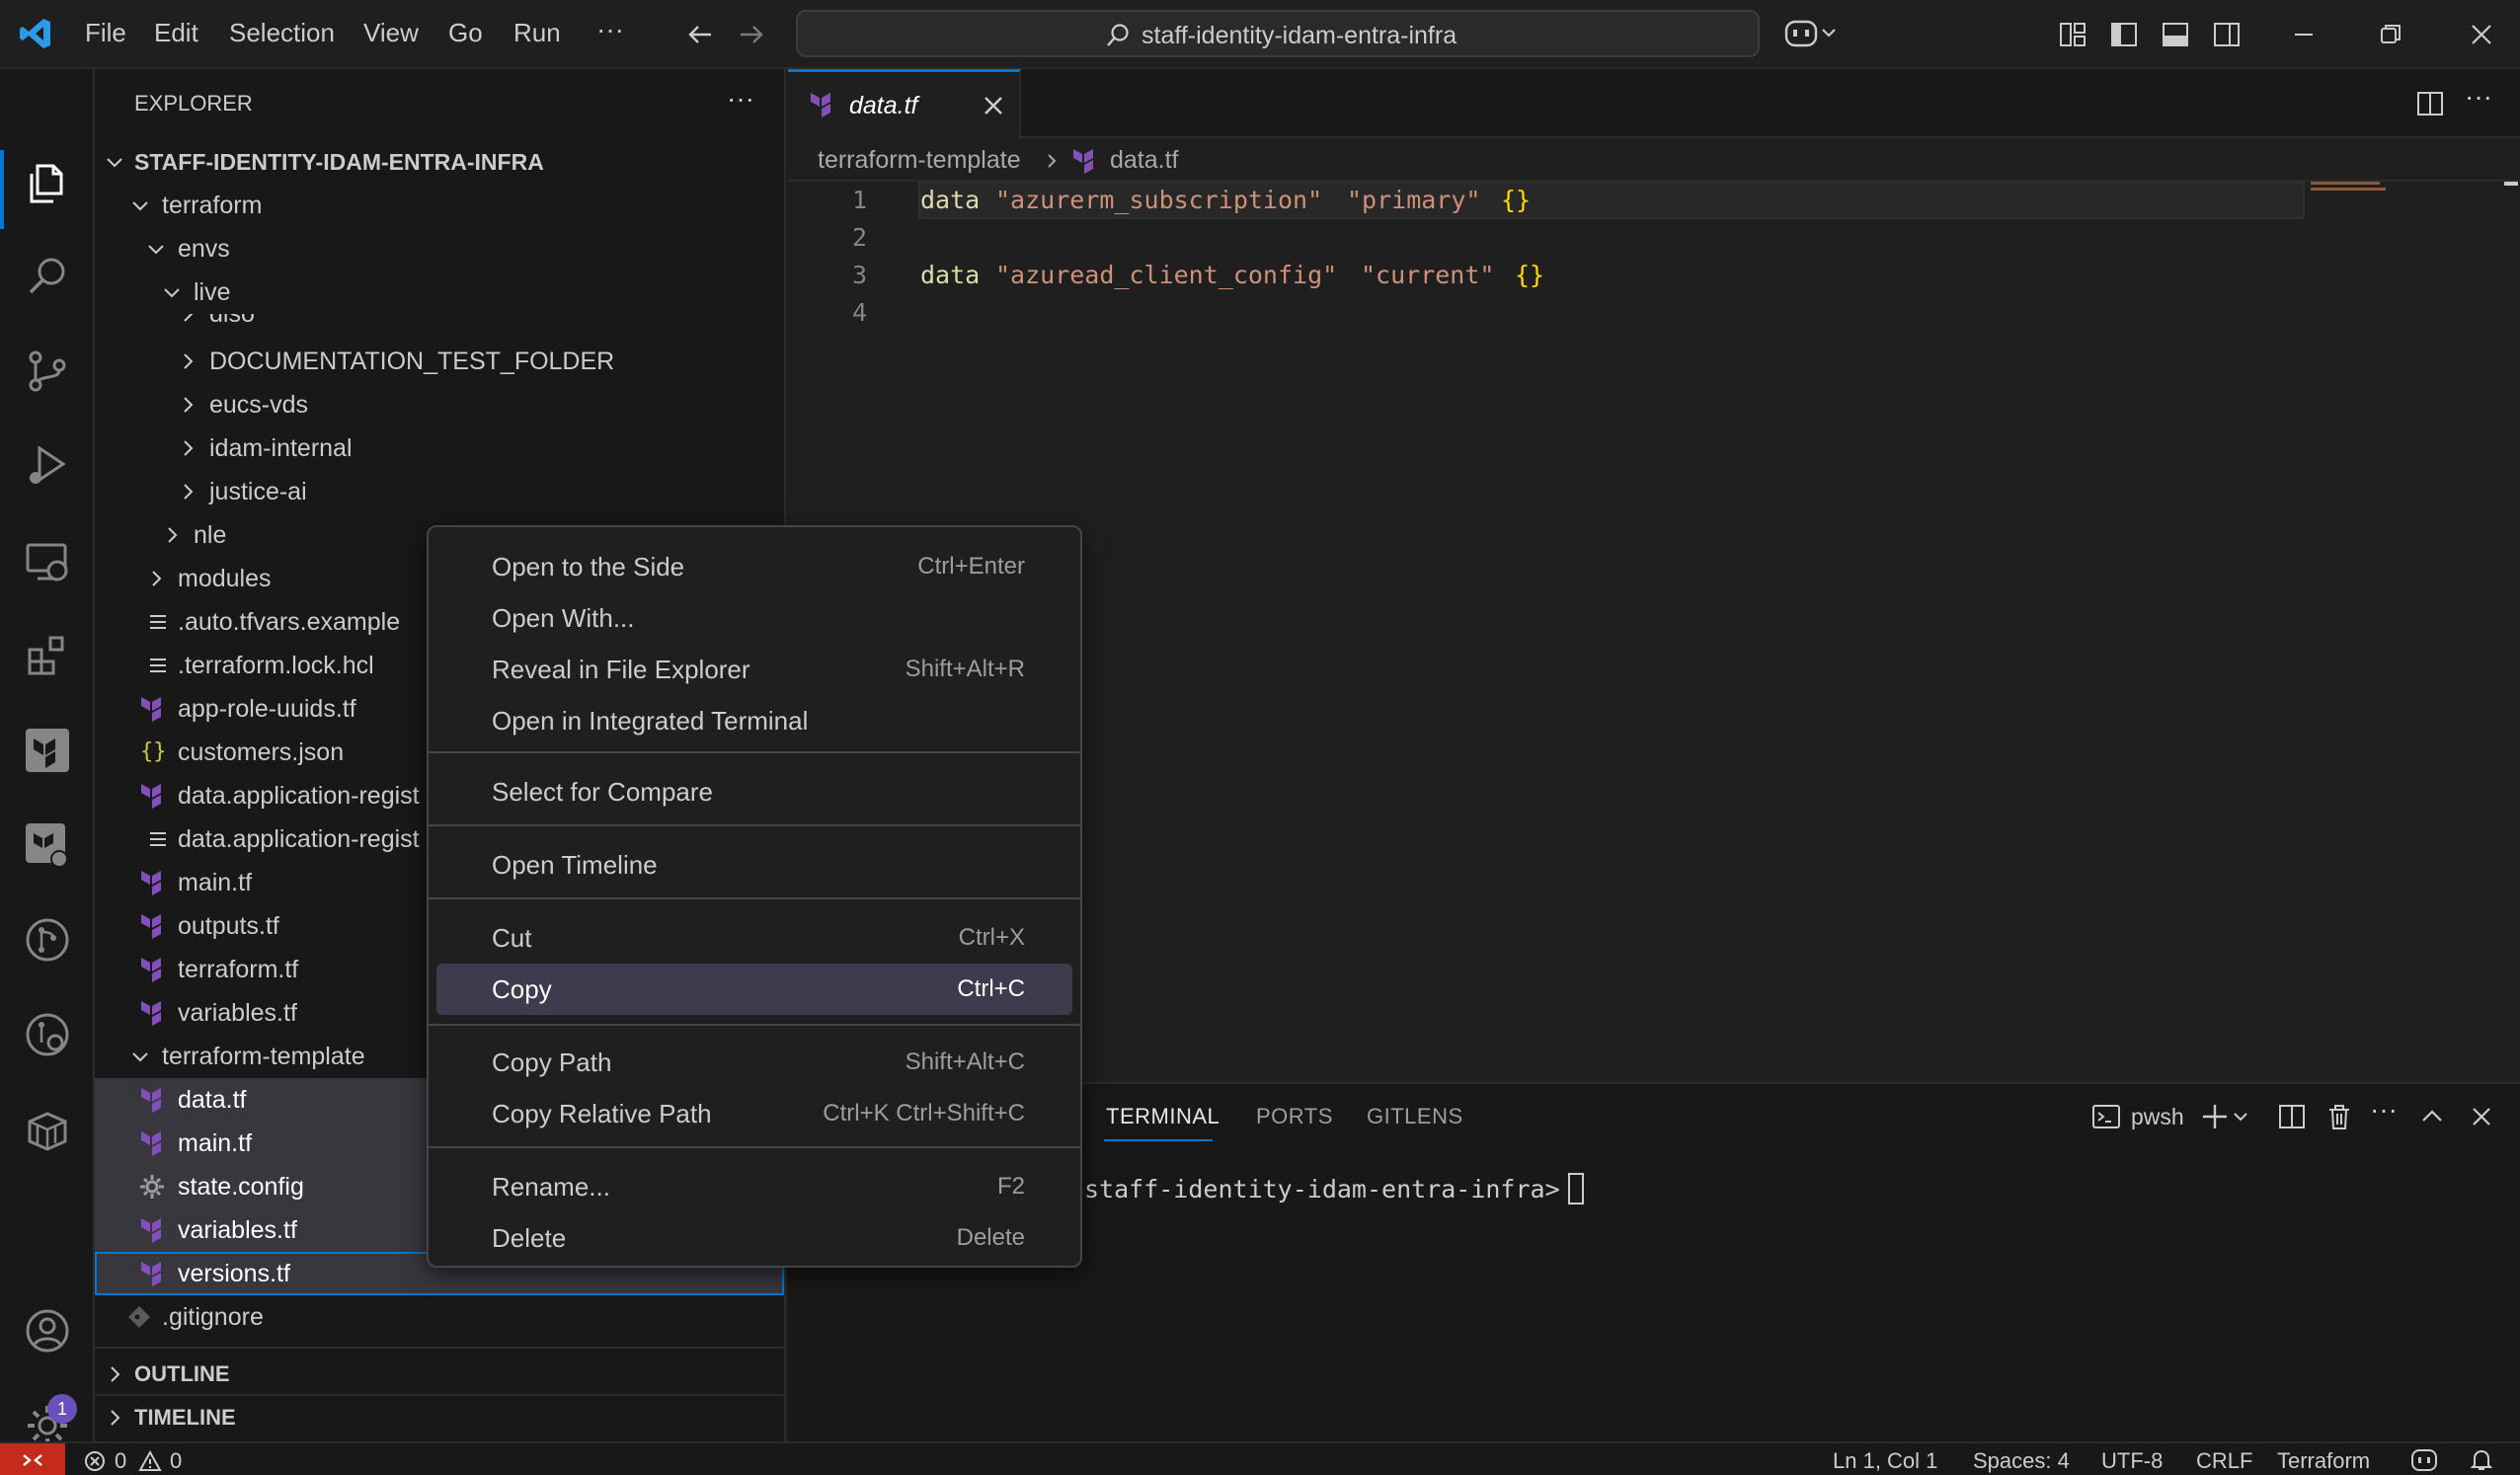  I want to click on menu-select-for-compare: Select for Compare, so click(754, 791).